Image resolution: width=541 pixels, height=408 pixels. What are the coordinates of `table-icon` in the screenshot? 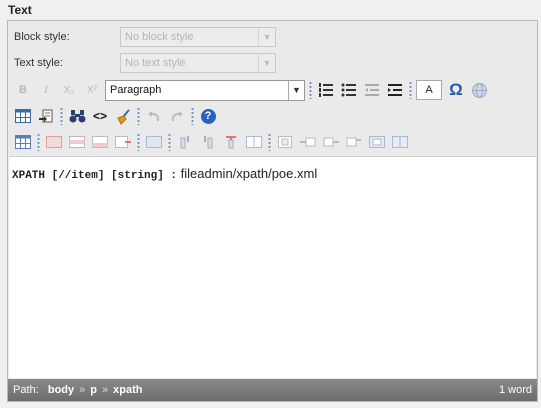 It's located at (23, 116).